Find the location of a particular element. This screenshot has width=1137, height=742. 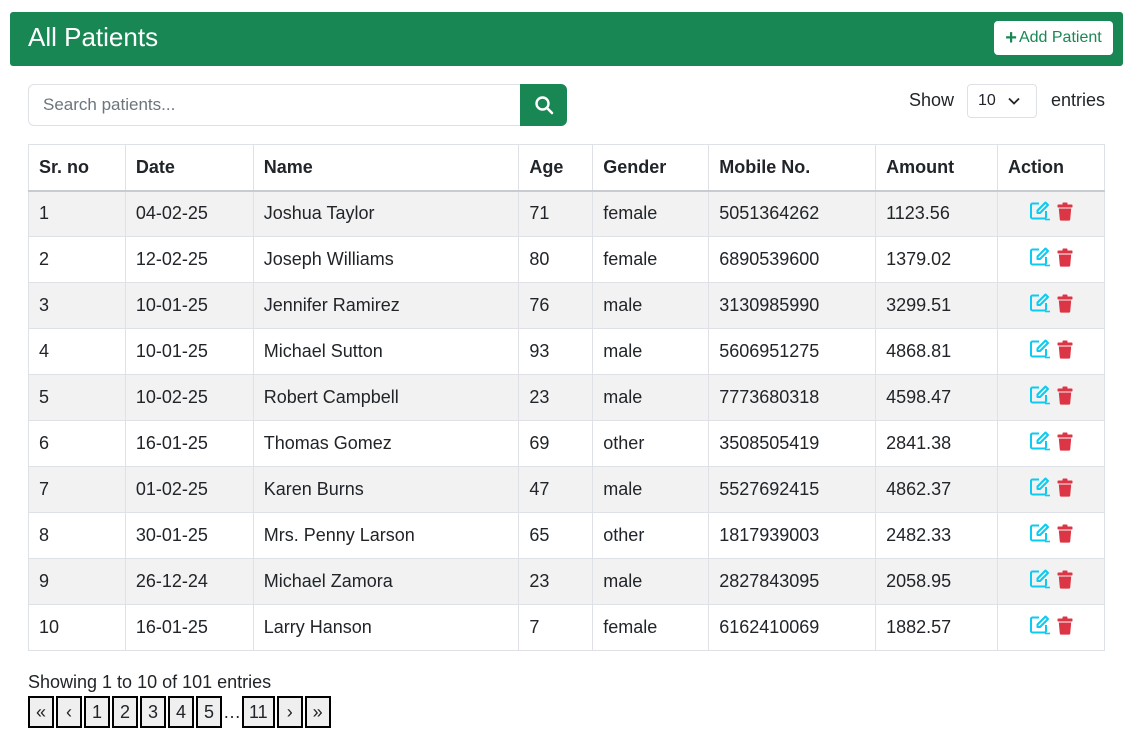

table-cell: 10 is located at coordinates (77, 627).